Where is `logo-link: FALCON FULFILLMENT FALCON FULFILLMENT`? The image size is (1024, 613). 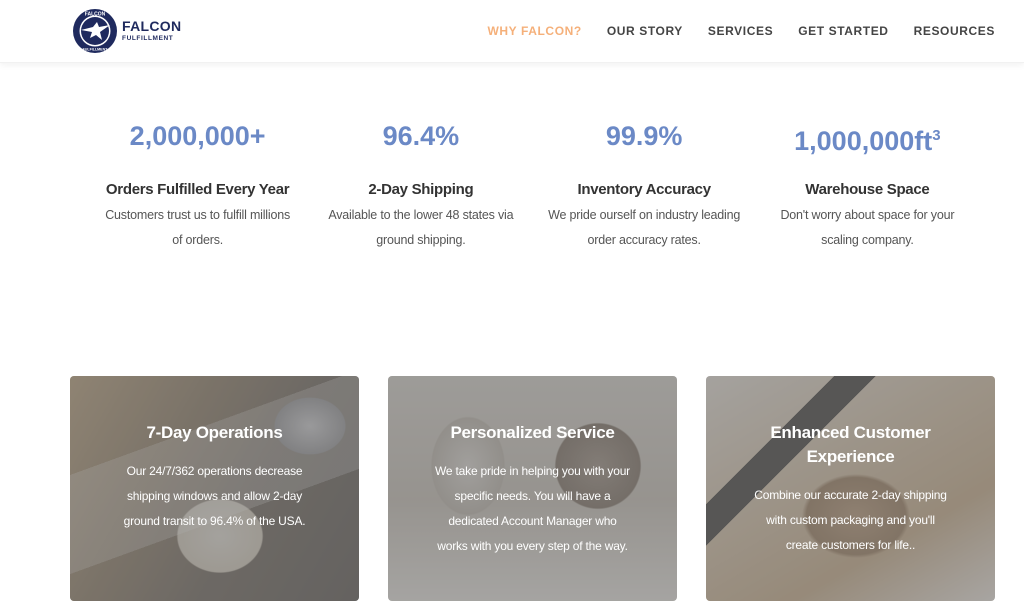
logo-link: FALCON FULFILLMENT FALCON FULFILLMENT is located at coordinates (126, 31).